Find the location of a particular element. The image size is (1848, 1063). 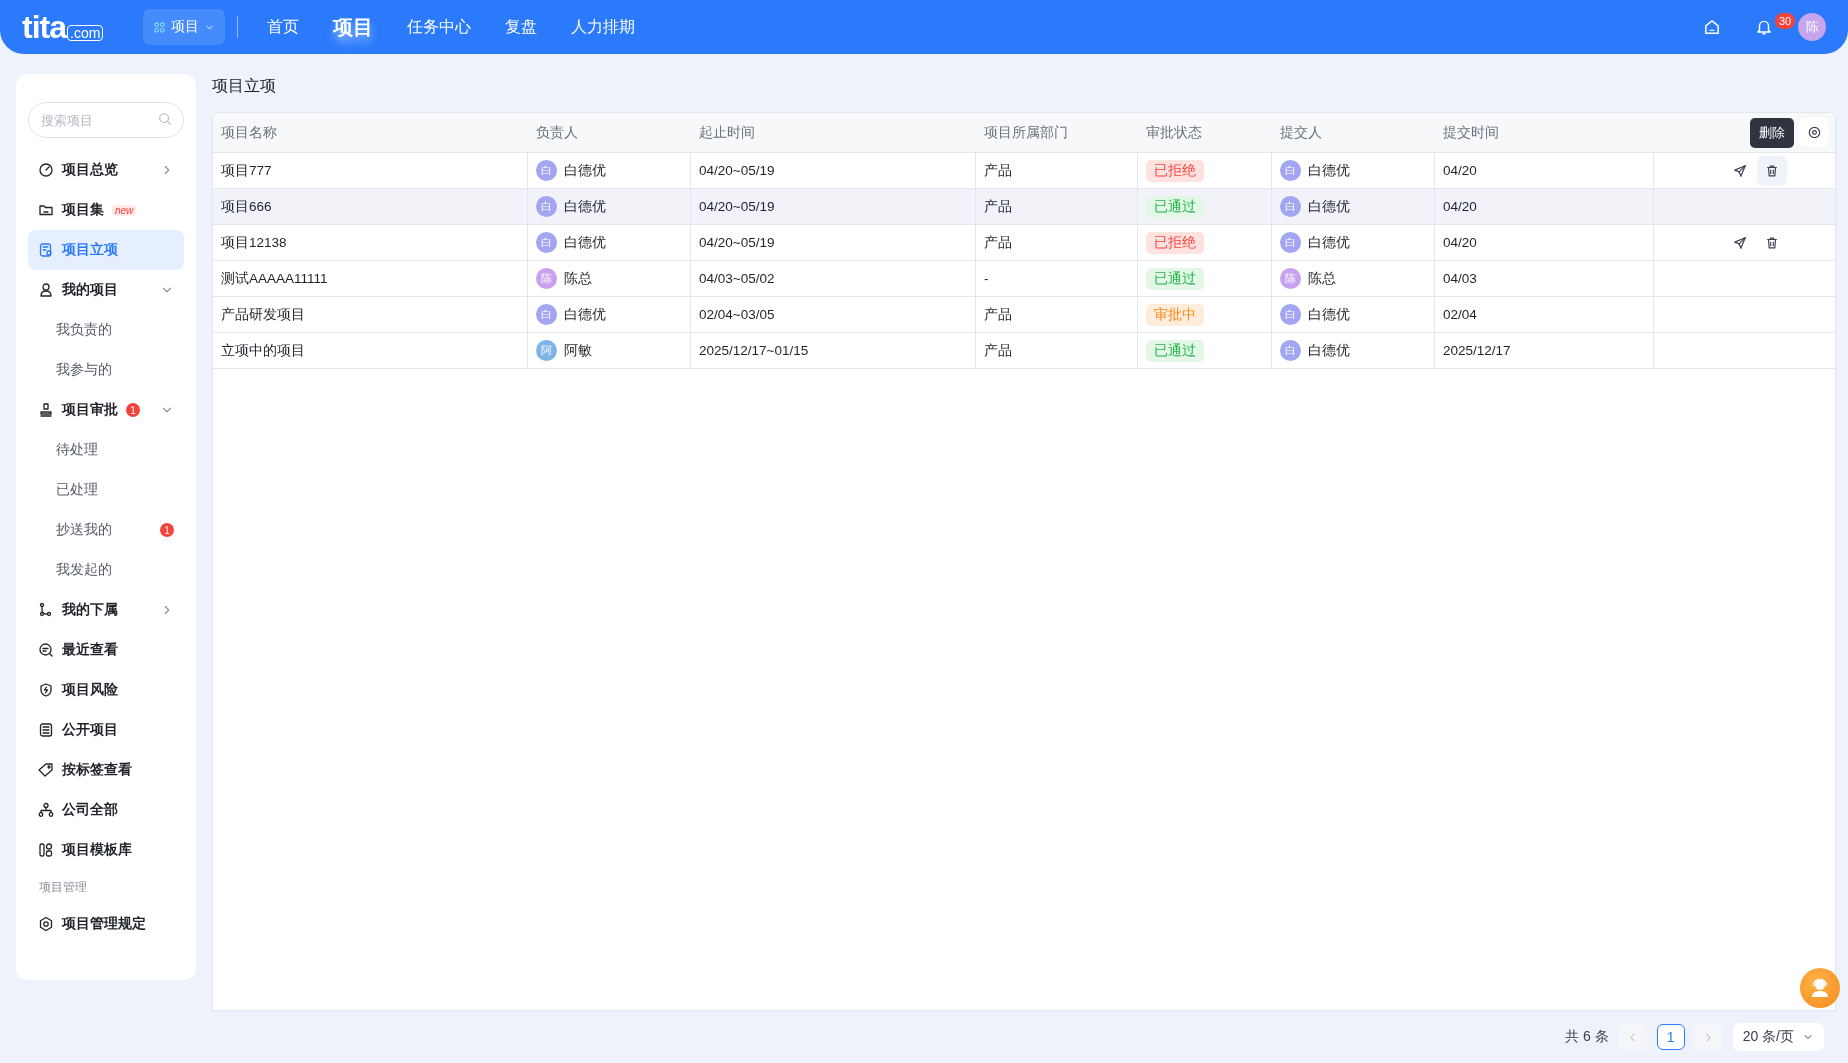

sidebar-item: 已处理 is located at coordinates (106, 490).